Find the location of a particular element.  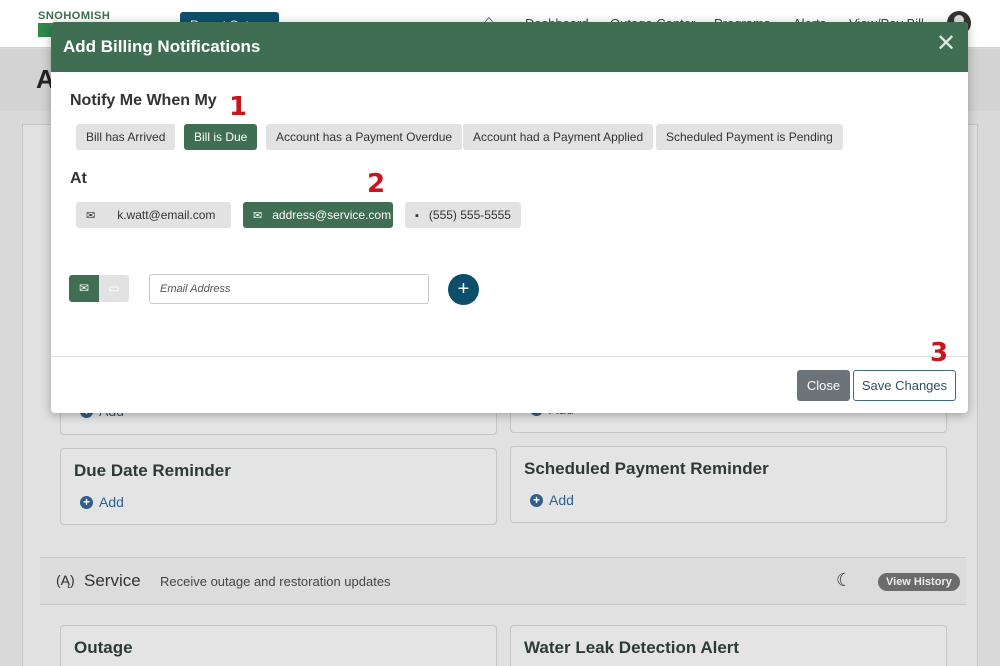

add-contact-button: + is located at coordinates (463, 289).